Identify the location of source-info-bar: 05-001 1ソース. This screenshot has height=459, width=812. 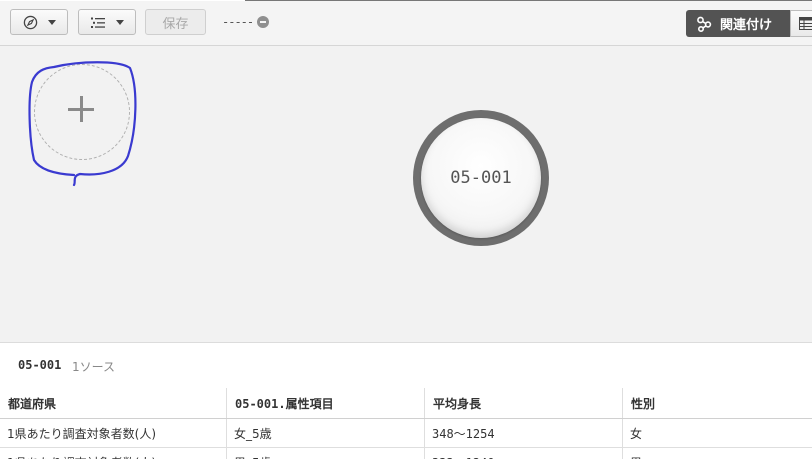
(406, 365).